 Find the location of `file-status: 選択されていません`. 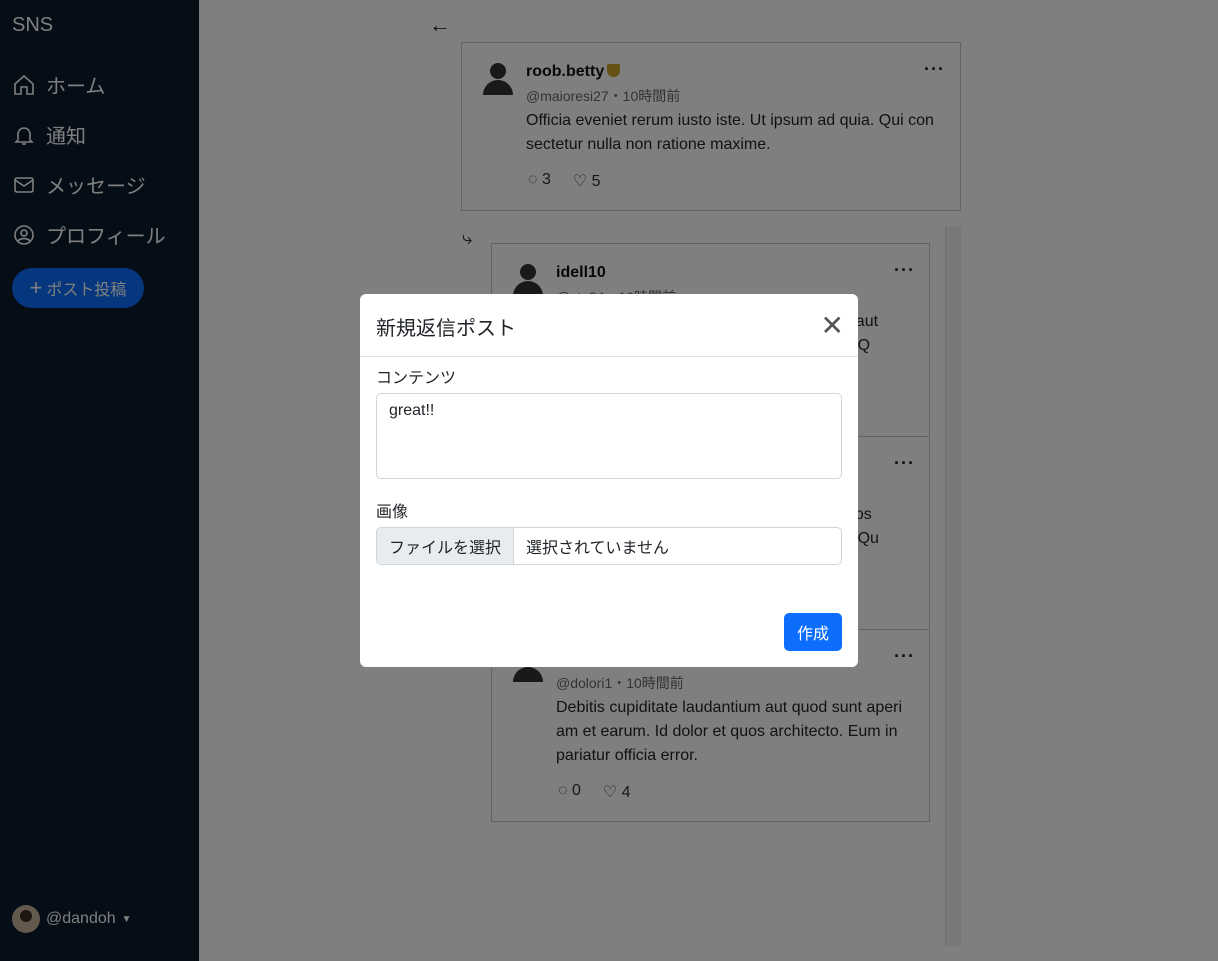

file-status: 選択されていません is located at coordinates (598, 548).